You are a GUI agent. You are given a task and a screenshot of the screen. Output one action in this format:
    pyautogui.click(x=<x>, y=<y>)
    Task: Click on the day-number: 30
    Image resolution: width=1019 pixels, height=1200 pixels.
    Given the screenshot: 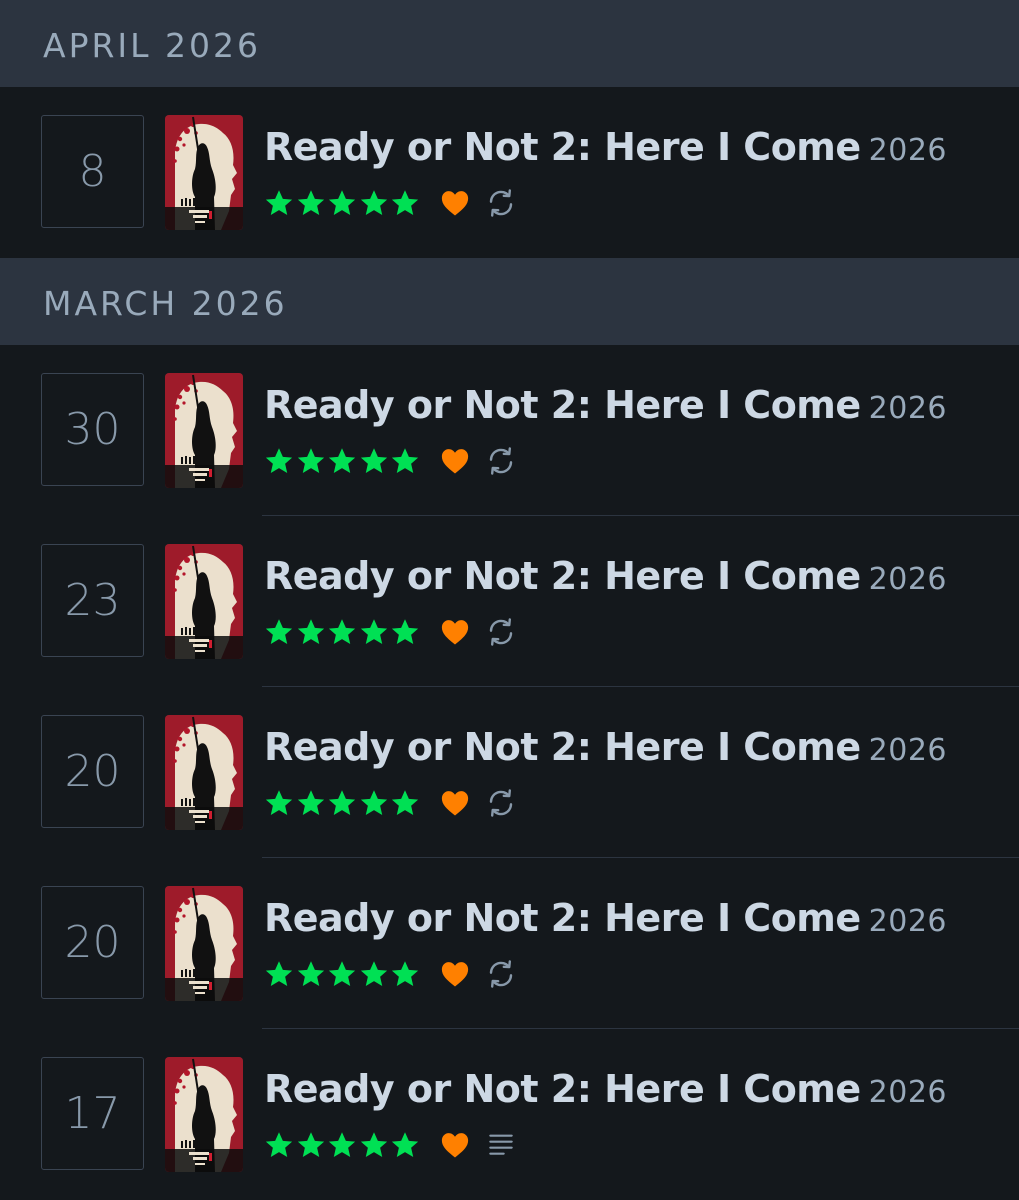 What is the action you would take?
    pyautogui.click(x=92, y=429)
    